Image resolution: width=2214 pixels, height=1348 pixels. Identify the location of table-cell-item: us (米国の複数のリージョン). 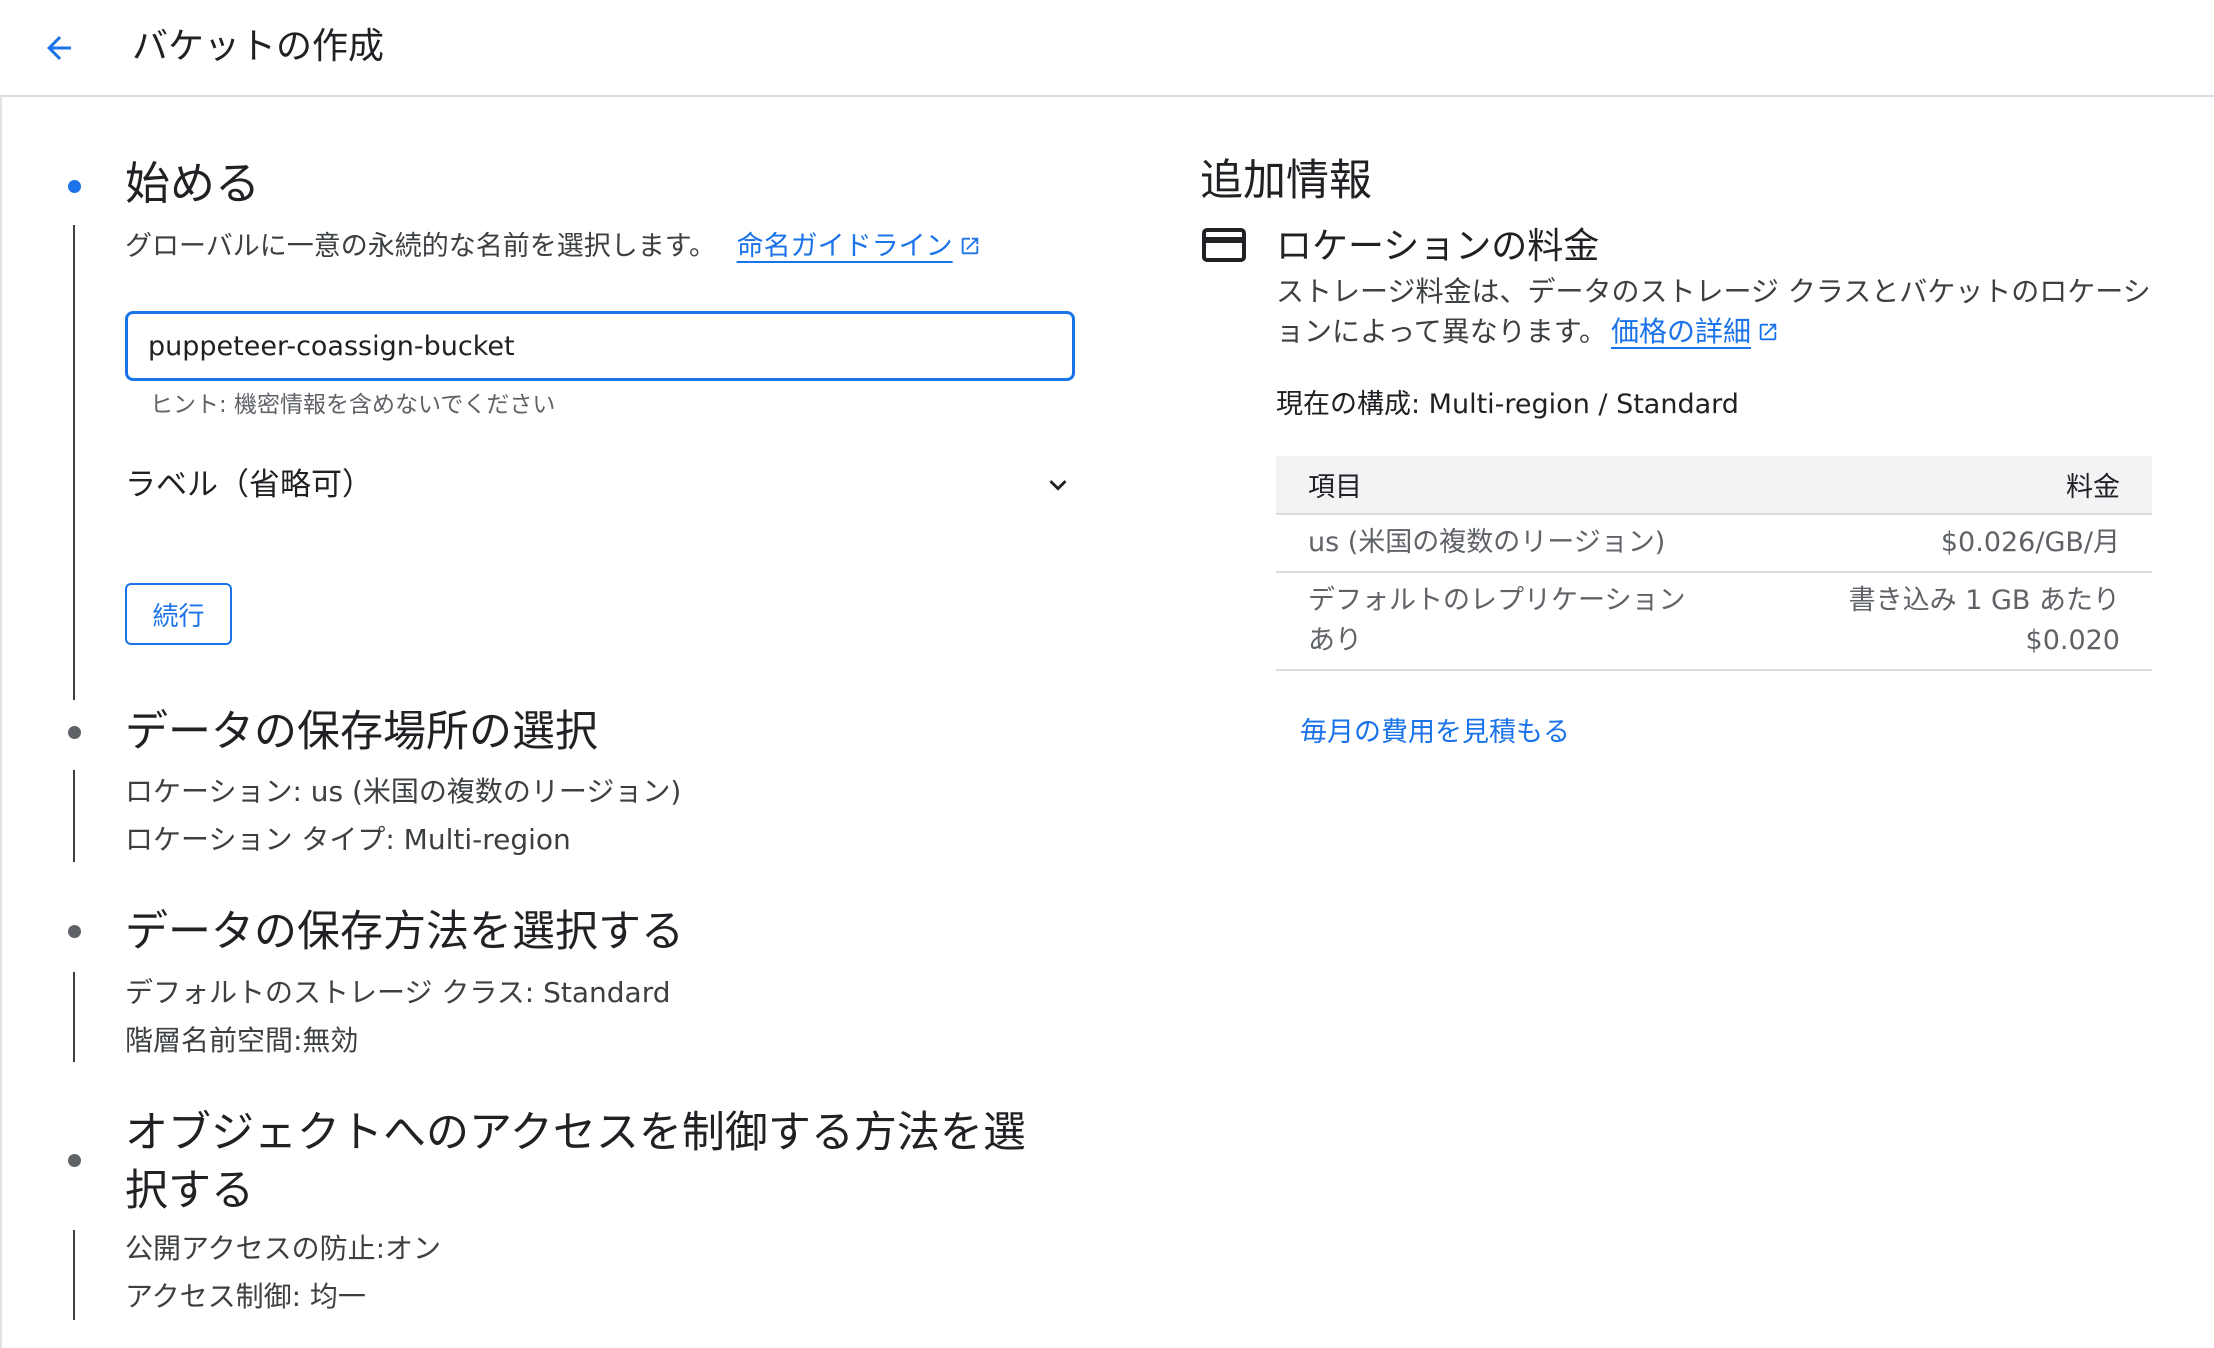
(1528, 543).